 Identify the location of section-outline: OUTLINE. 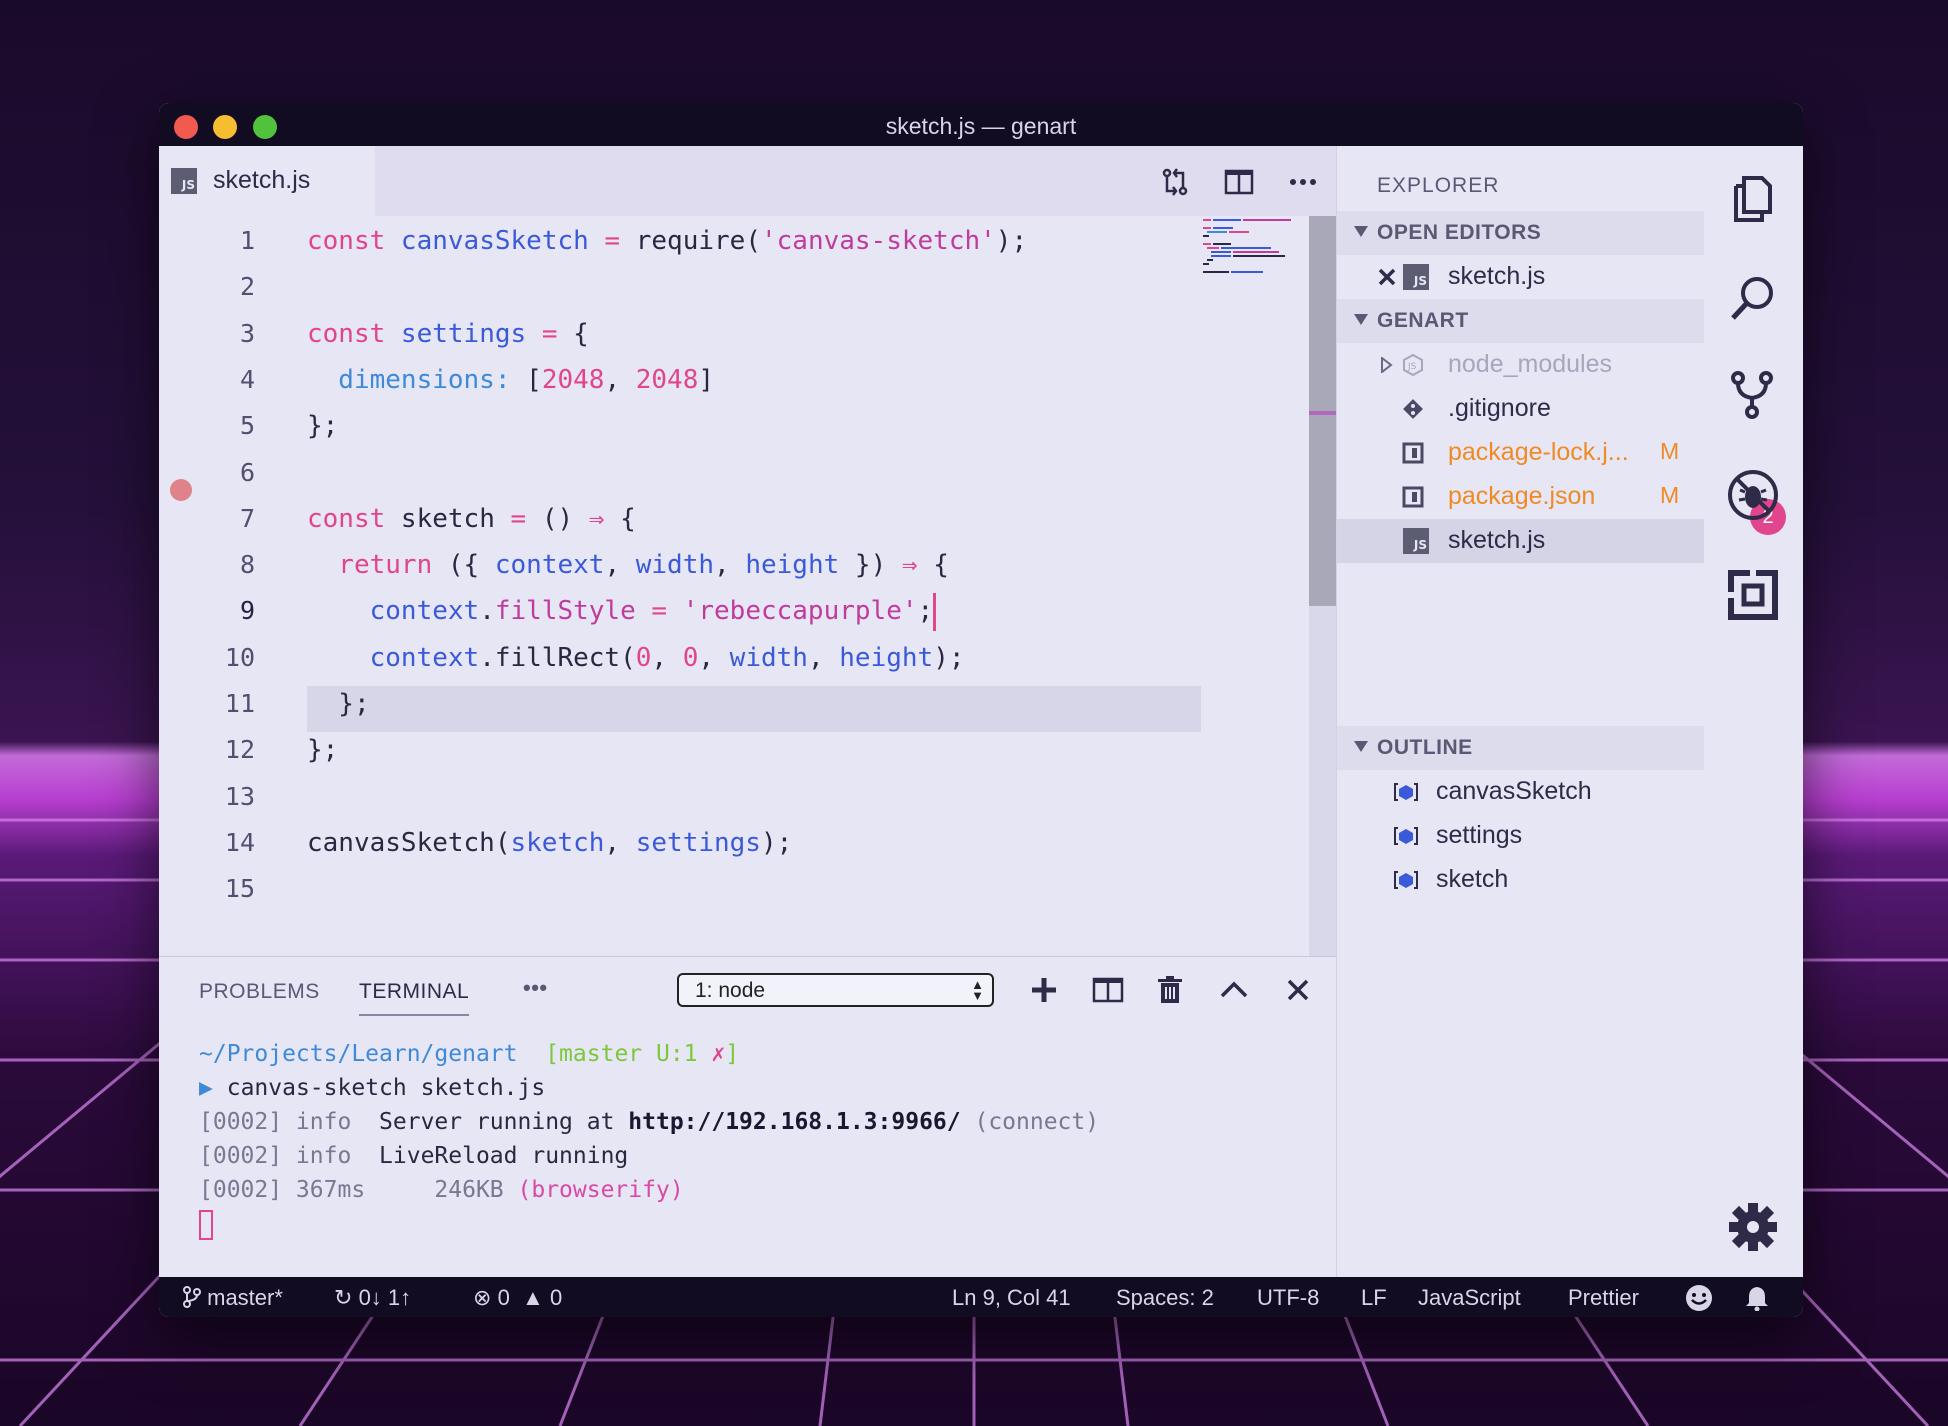
(1521, 748).